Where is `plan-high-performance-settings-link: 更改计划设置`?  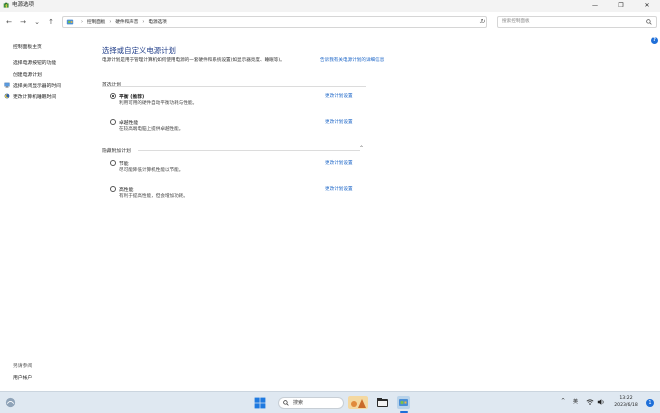
plan-high-performance-settings-link: 更改计划设置 is located at coordinates (339, 189).